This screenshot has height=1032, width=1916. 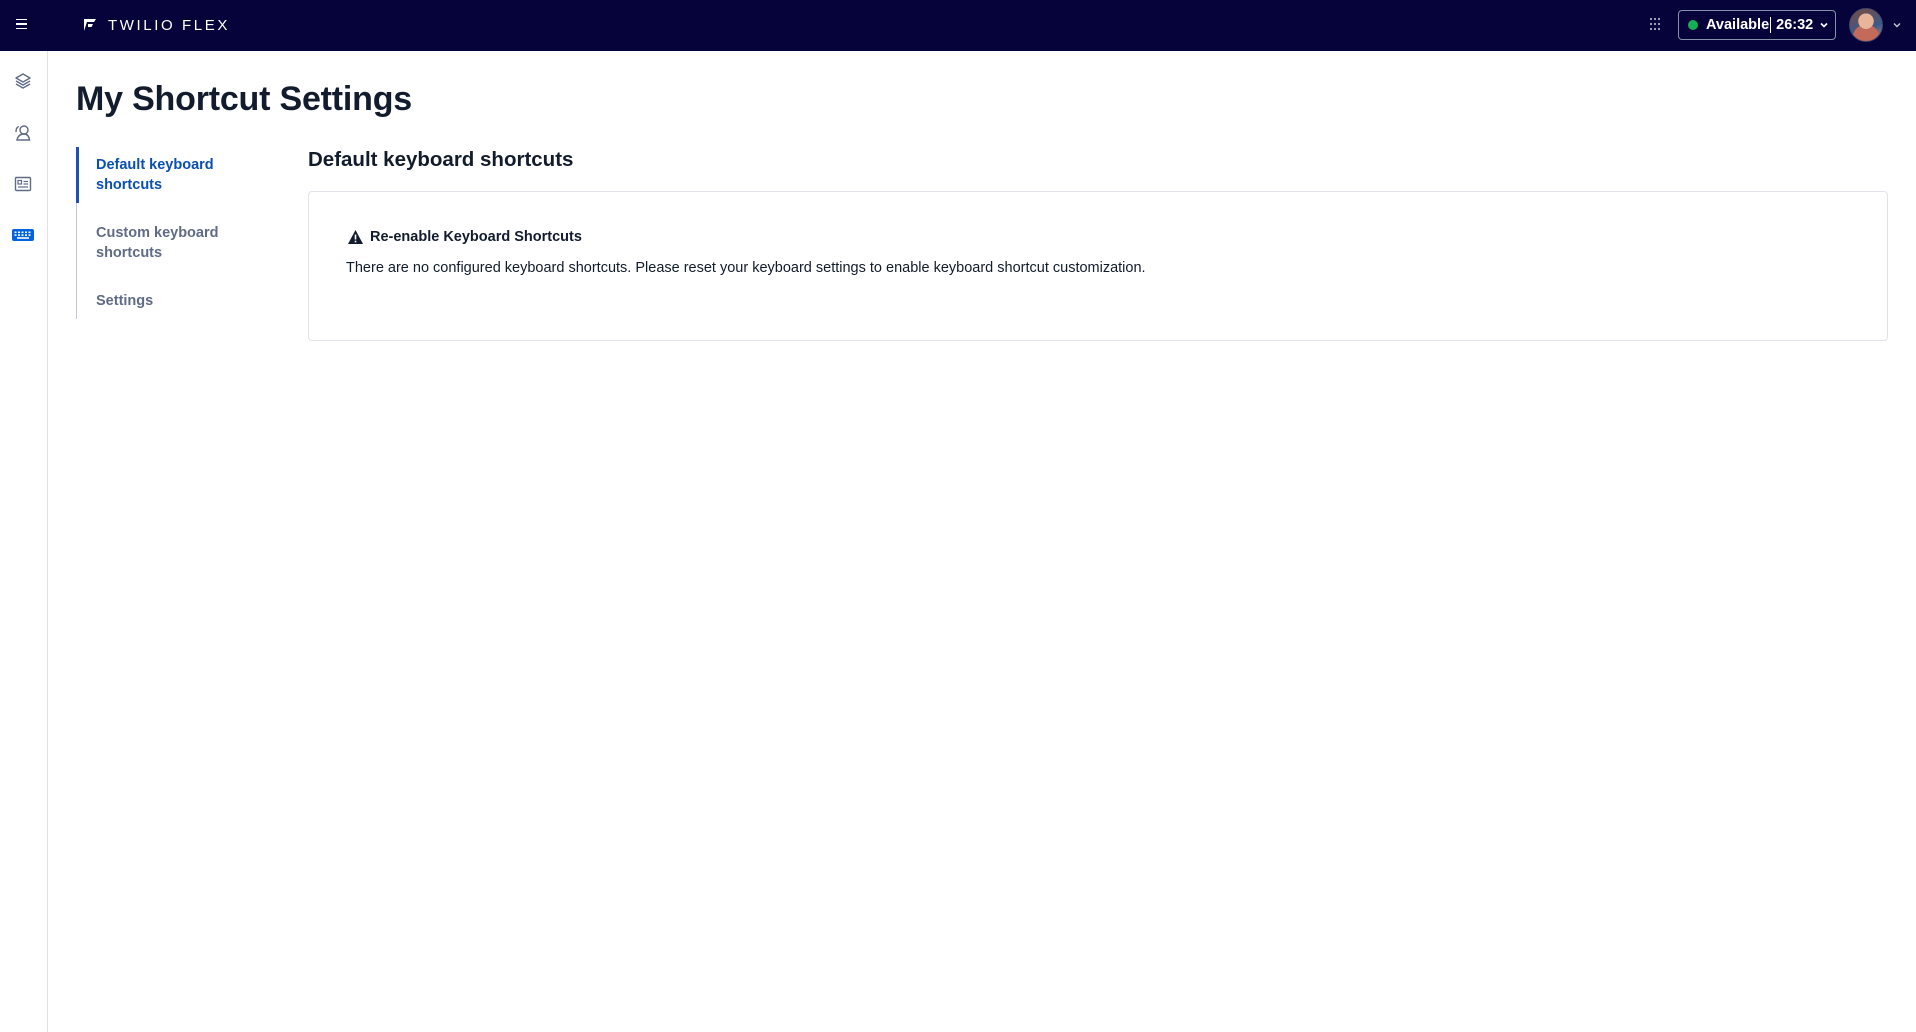 What do you see at coordinates (1795, 25) in the screenshot?
I see `status-timer: 26:32` at bounding box center [1795, 25].